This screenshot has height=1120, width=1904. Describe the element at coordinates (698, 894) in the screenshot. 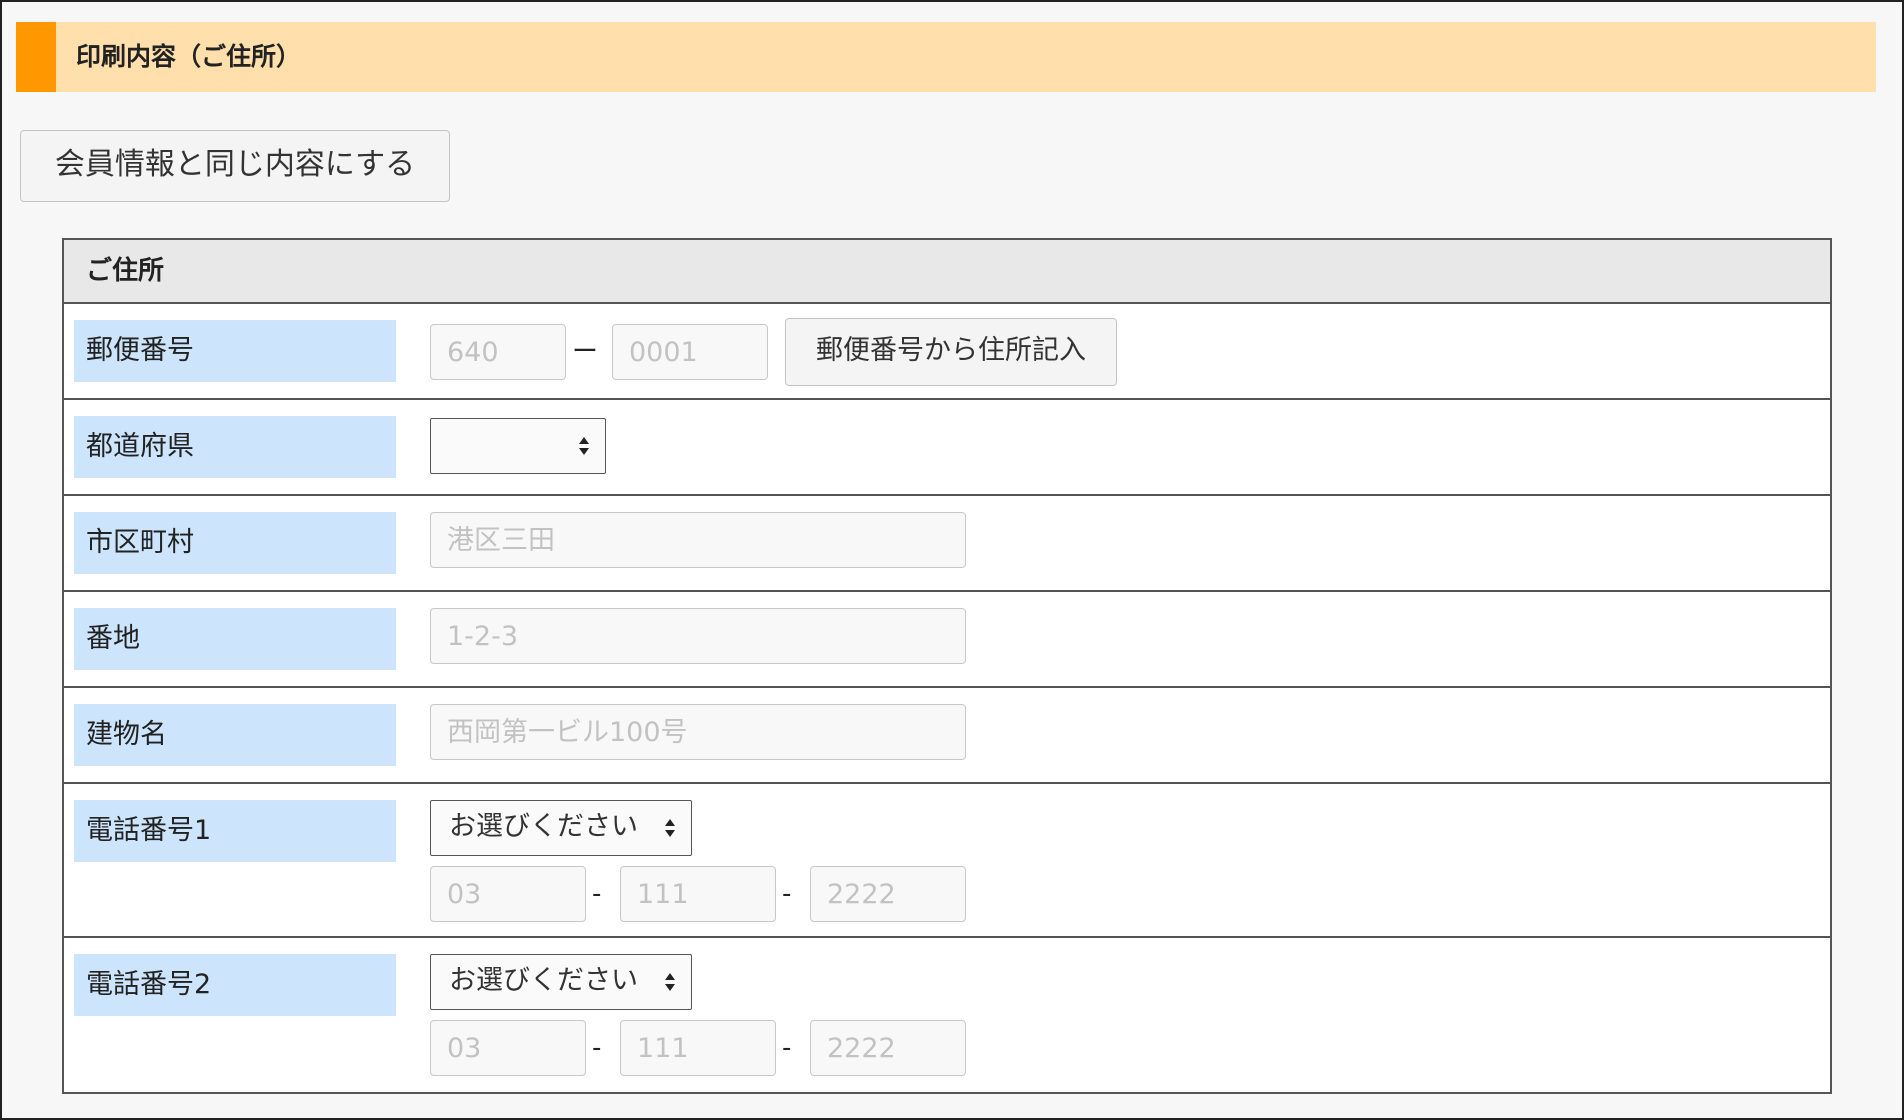

I see `phone1-part2-input` at that location.